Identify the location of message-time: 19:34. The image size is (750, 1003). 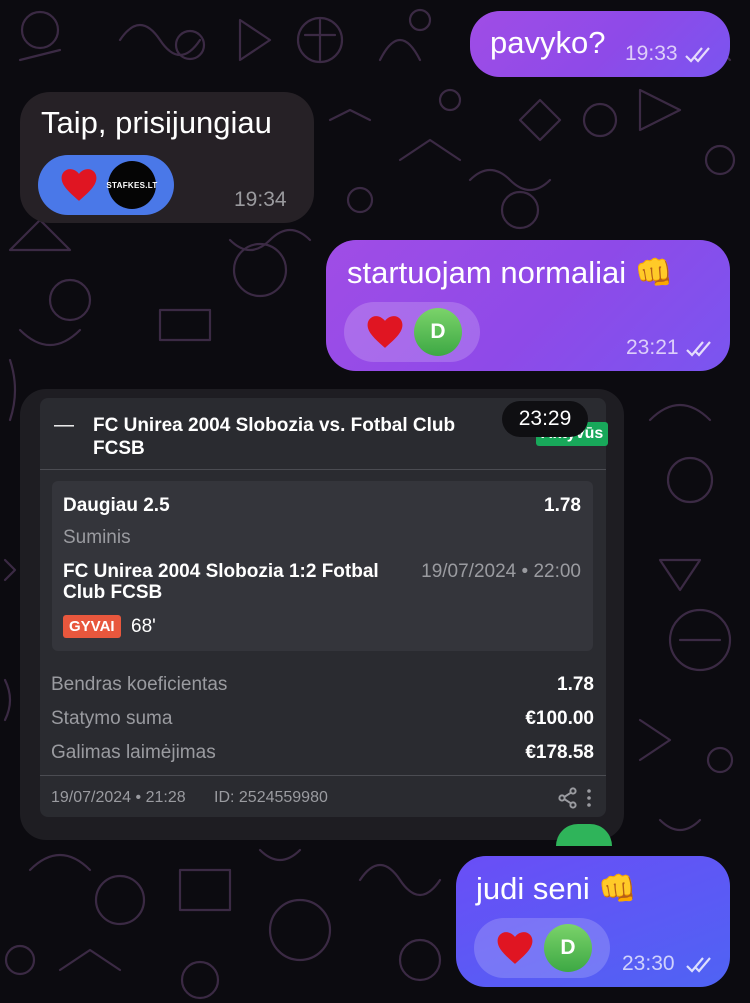
(260, 199).